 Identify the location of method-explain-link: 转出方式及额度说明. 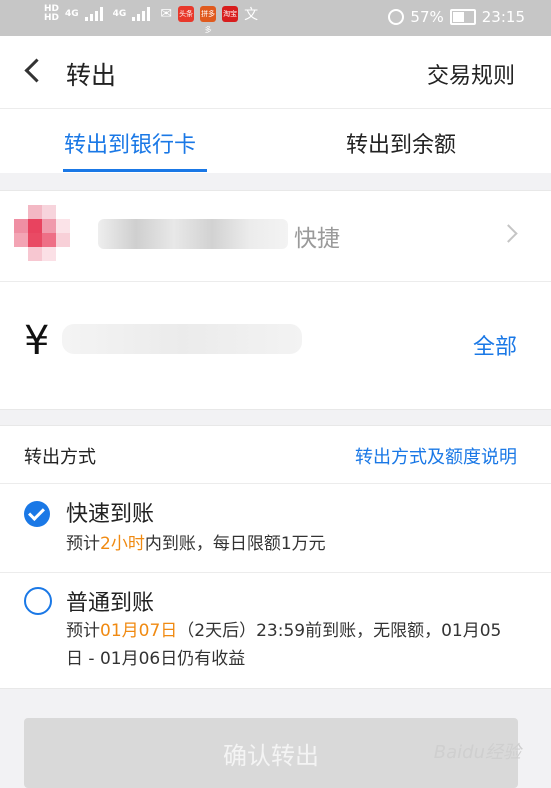
(436, 456).